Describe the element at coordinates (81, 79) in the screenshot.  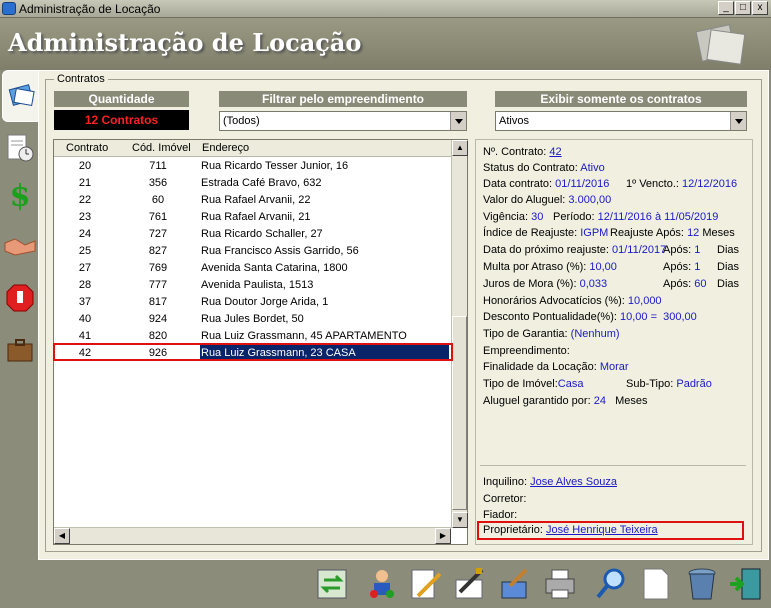
I see `group-label: Contratos` at that location.